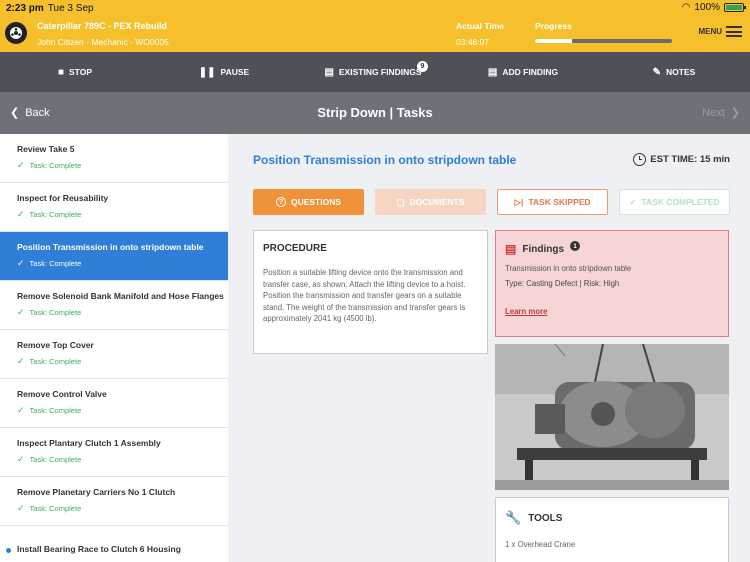 The image size is (750, 562). I want to click on actual-time-label: Actual Time, so click(480, 26).